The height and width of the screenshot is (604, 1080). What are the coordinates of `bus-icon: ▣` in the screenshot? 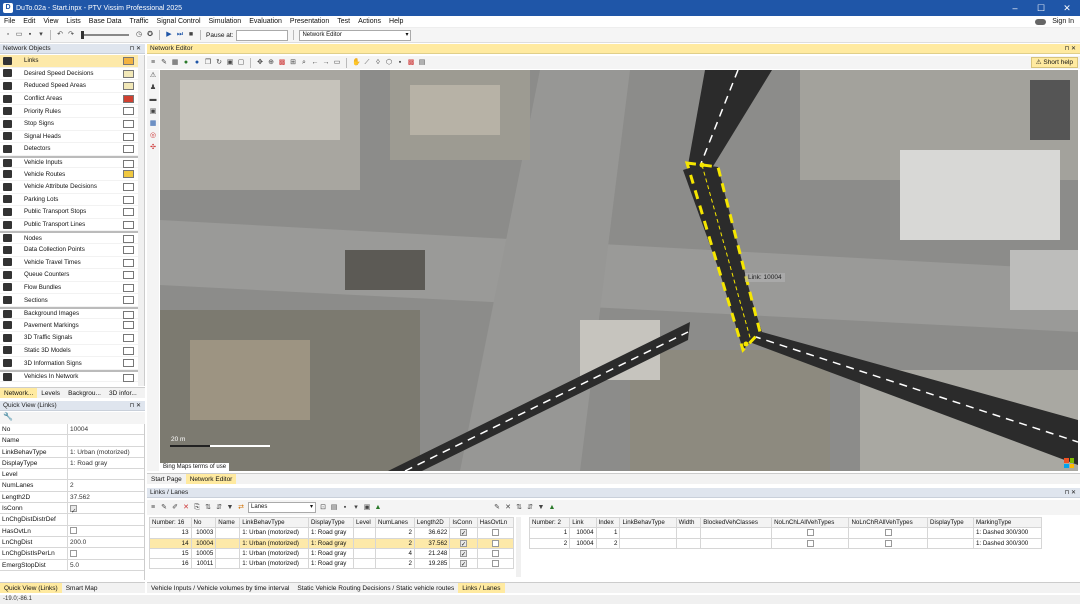 It's located at (153, 112).